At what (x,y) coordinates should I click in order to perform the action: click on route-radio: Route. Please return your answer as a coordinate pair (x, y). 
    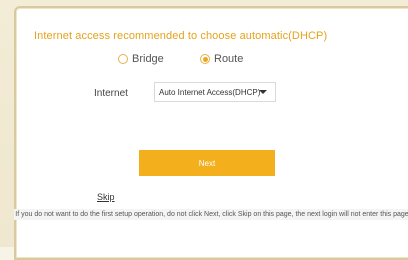
    Looking at the image, I should click on (221, 59).